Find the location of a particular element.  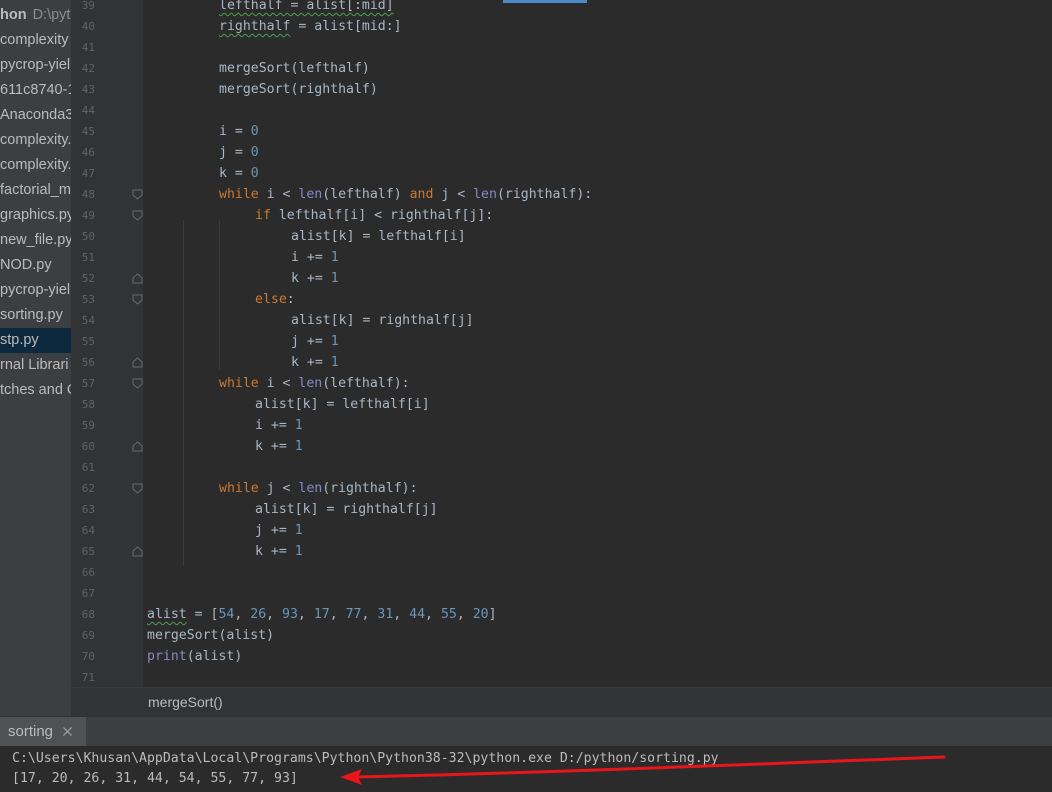

project-tree-item: factorial_m is located at coordinates (35, 190).